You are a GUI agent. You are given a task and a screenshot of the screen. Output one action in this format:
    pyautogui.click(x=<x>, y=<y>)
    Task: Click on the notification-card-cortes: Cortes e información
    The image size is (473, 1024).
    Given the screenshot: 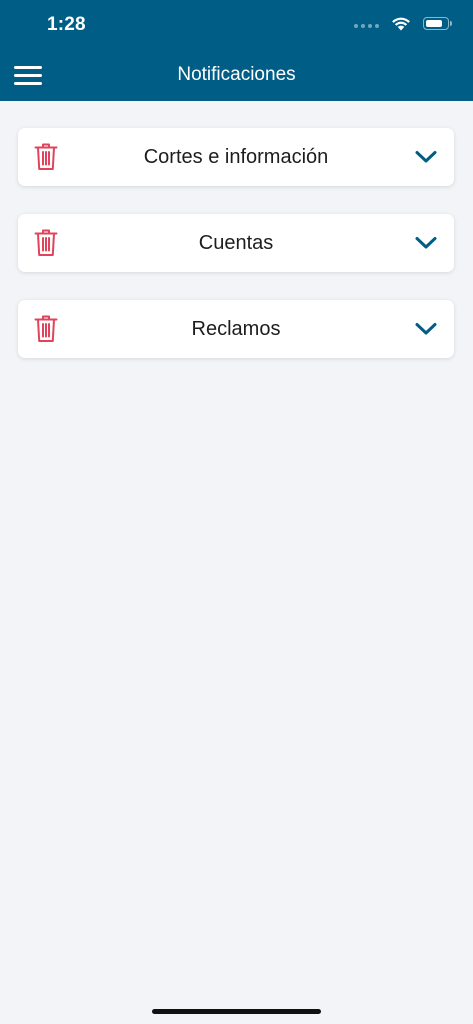 What is the action you would take?
    pyautogui.click(x=236, y=157)
    